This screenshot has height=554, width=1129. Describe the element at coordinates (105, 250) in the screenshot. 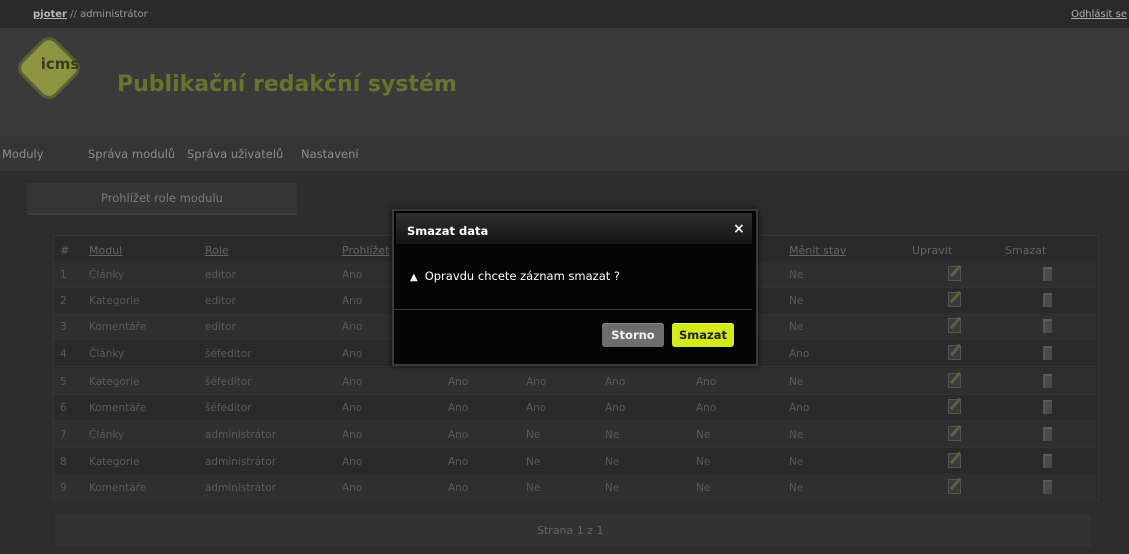

I see `col-header-modul: Modul` at that location.